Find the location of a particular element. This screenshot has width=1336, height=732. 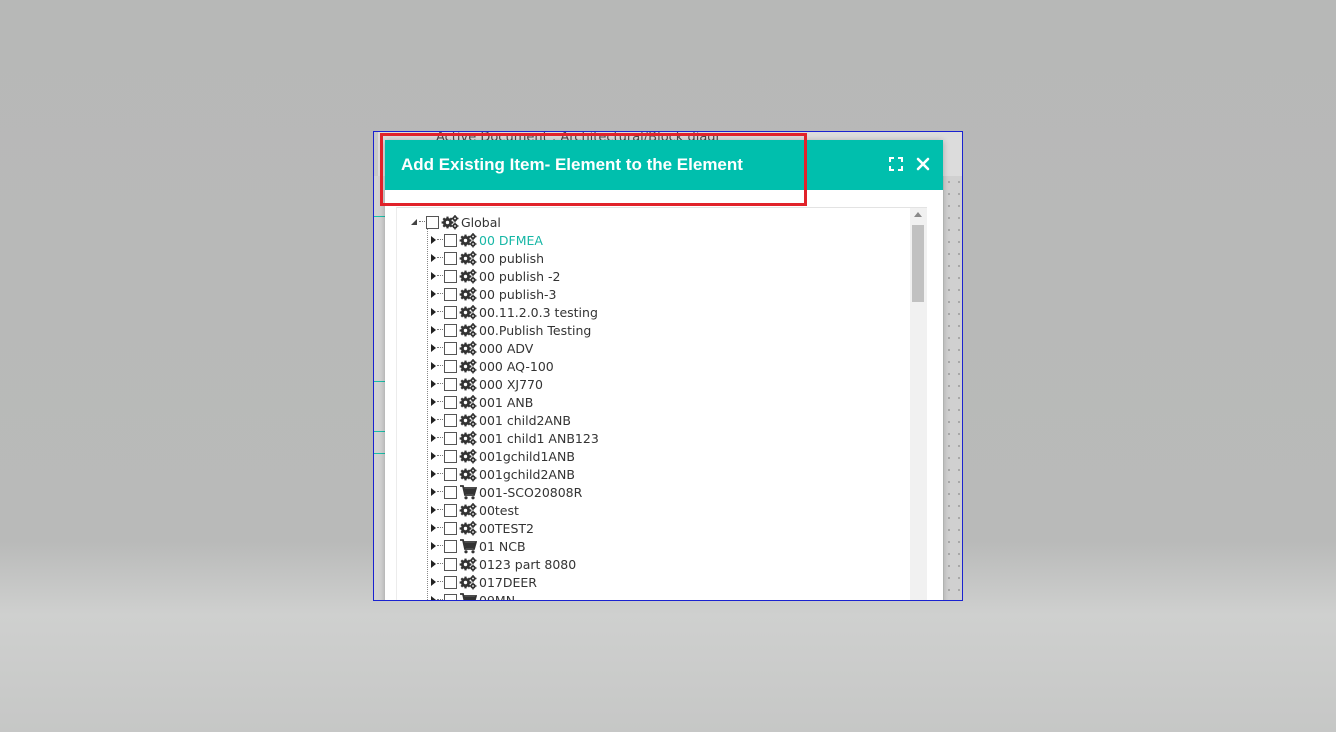

tree-node: 00 publish-3 is located at coordinates (493, 294).